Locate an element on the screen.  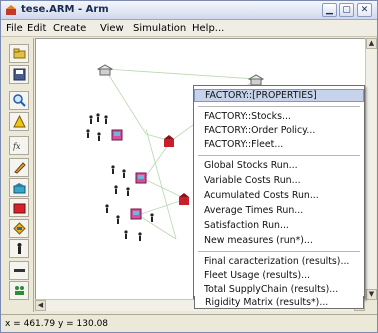
vertical-scrollbar: ▲ ▼ is located at coordinates (371, 169).